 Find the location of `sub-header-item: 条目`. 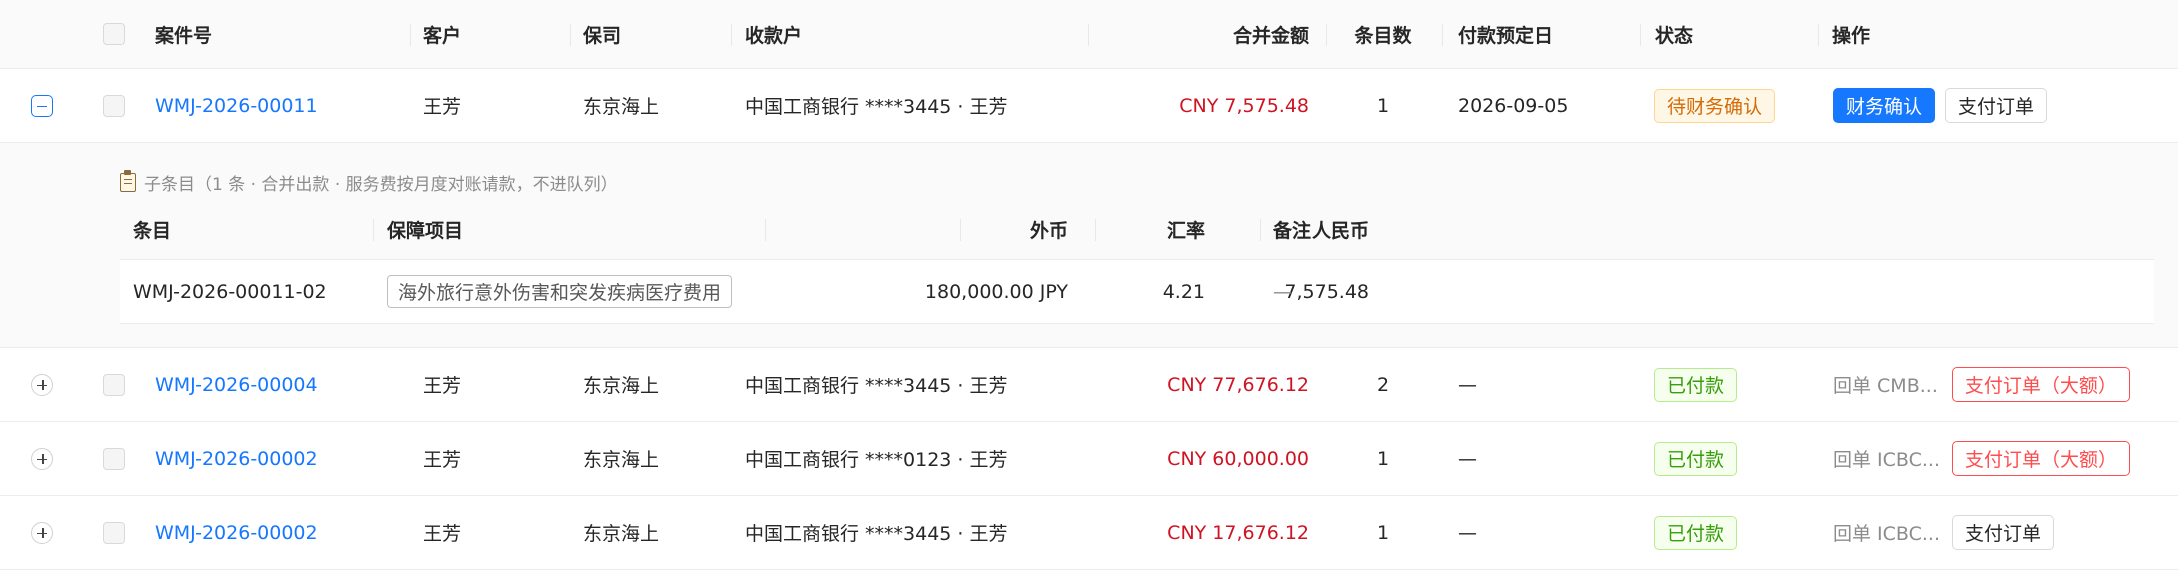

sub-header-item: 条目 is located at coordinates (152, 231).